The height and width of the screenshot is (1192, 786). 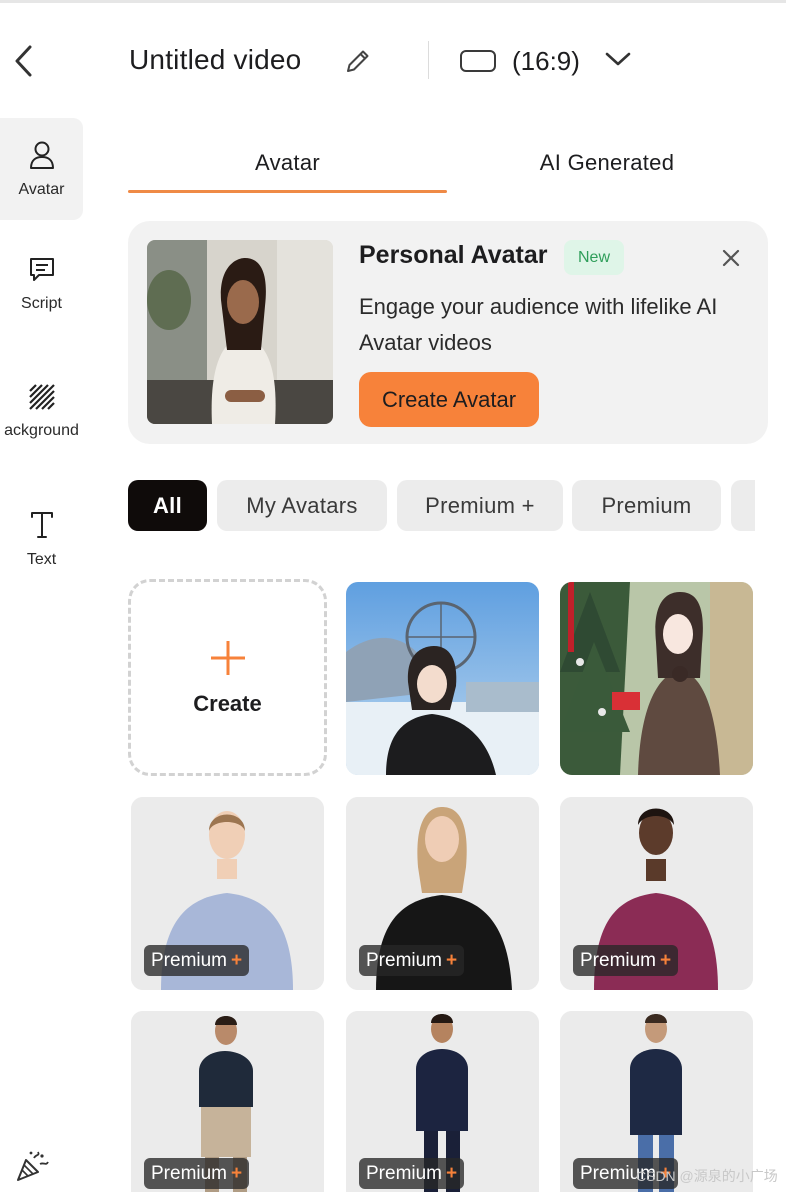 I want to click on aspect-ratio-dropdown: (16:9), so click(x=546, y=61).